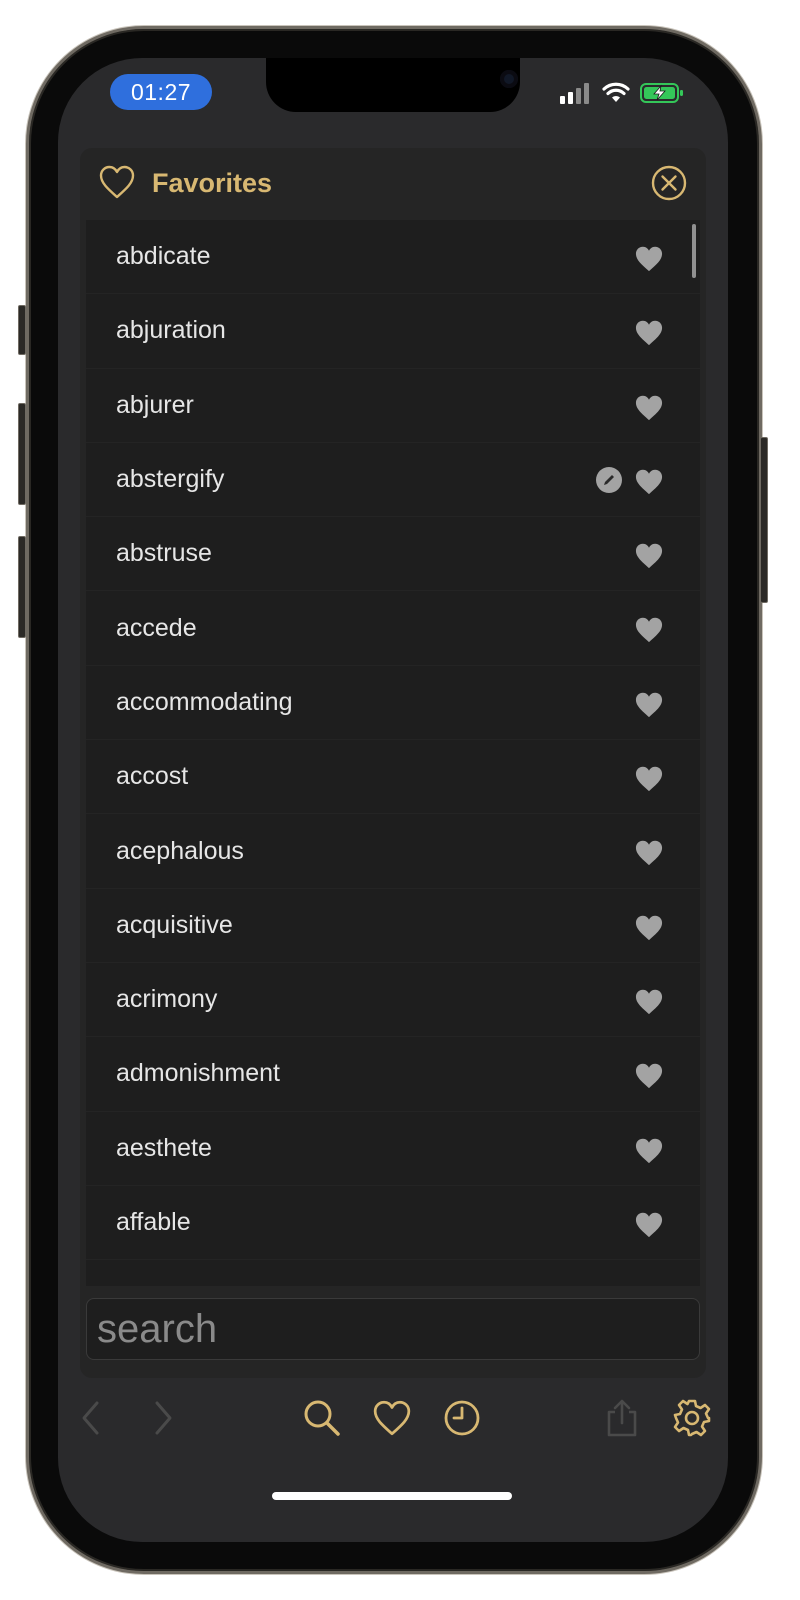  Describe the element at coordinates (393, 1329) in the screenshot. I see `search-input` at that location.